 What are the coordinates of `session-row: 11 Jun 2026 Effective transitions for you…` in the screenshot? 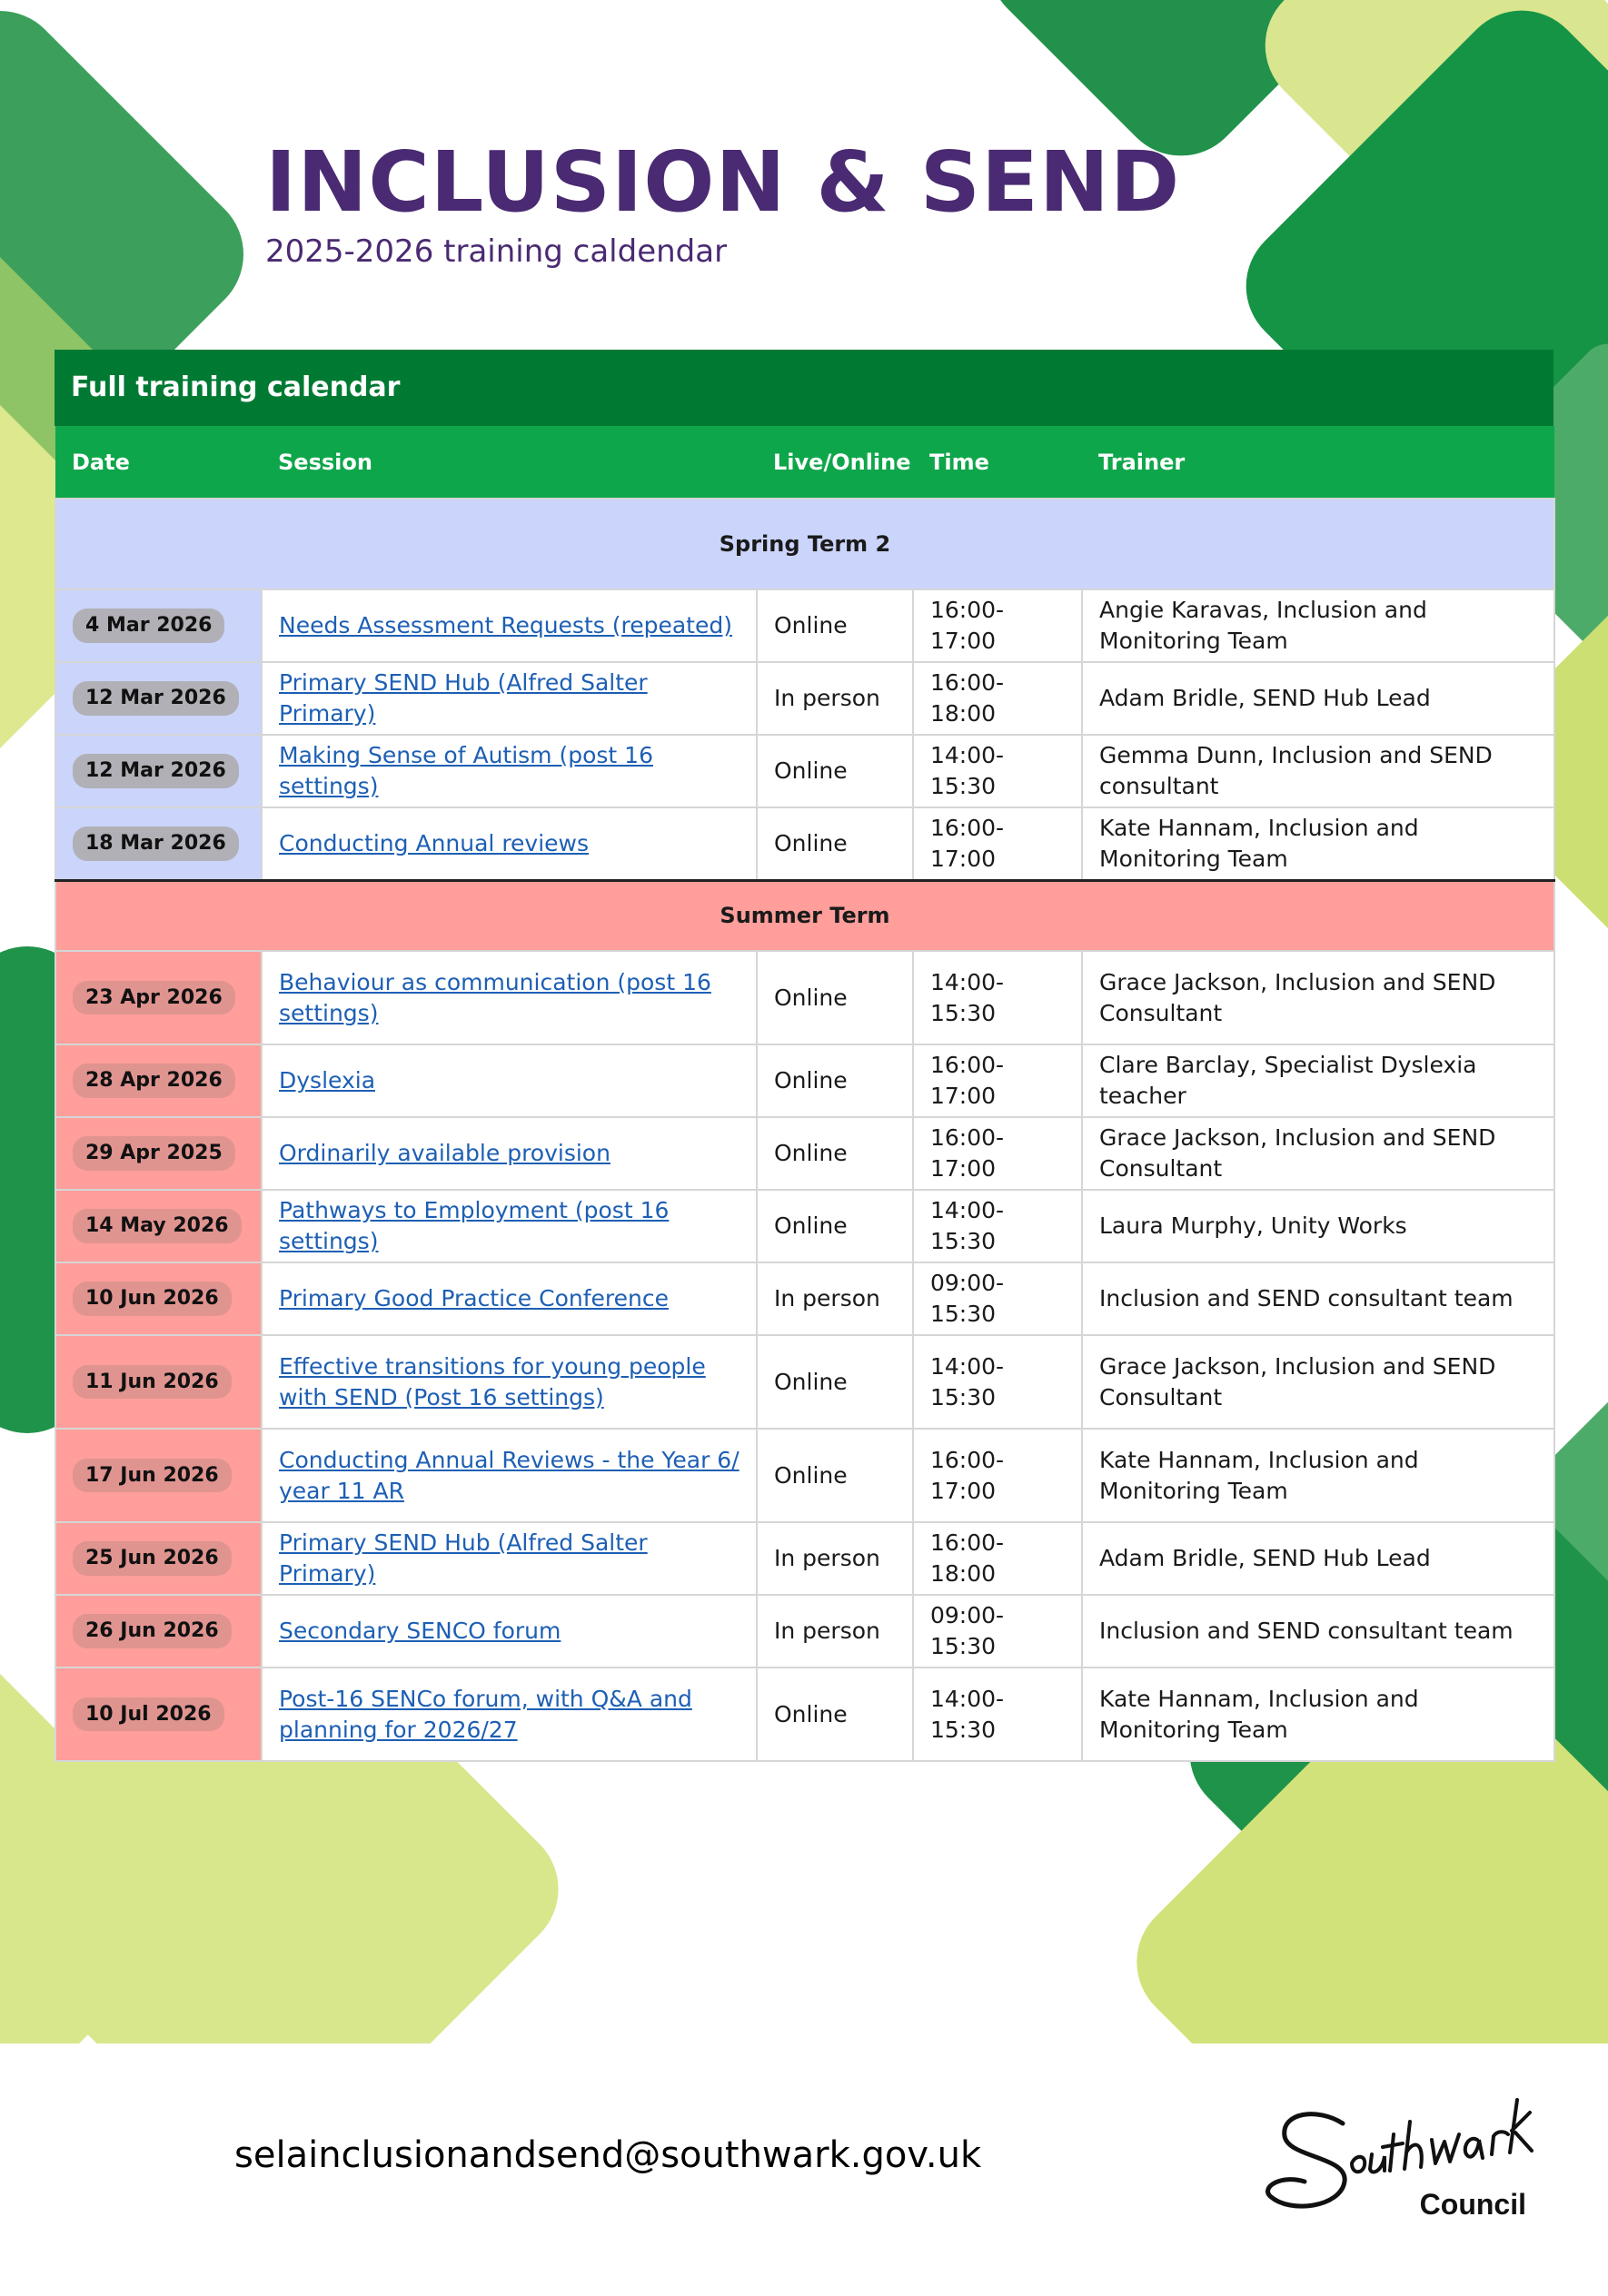 It's located at (805, 1382).